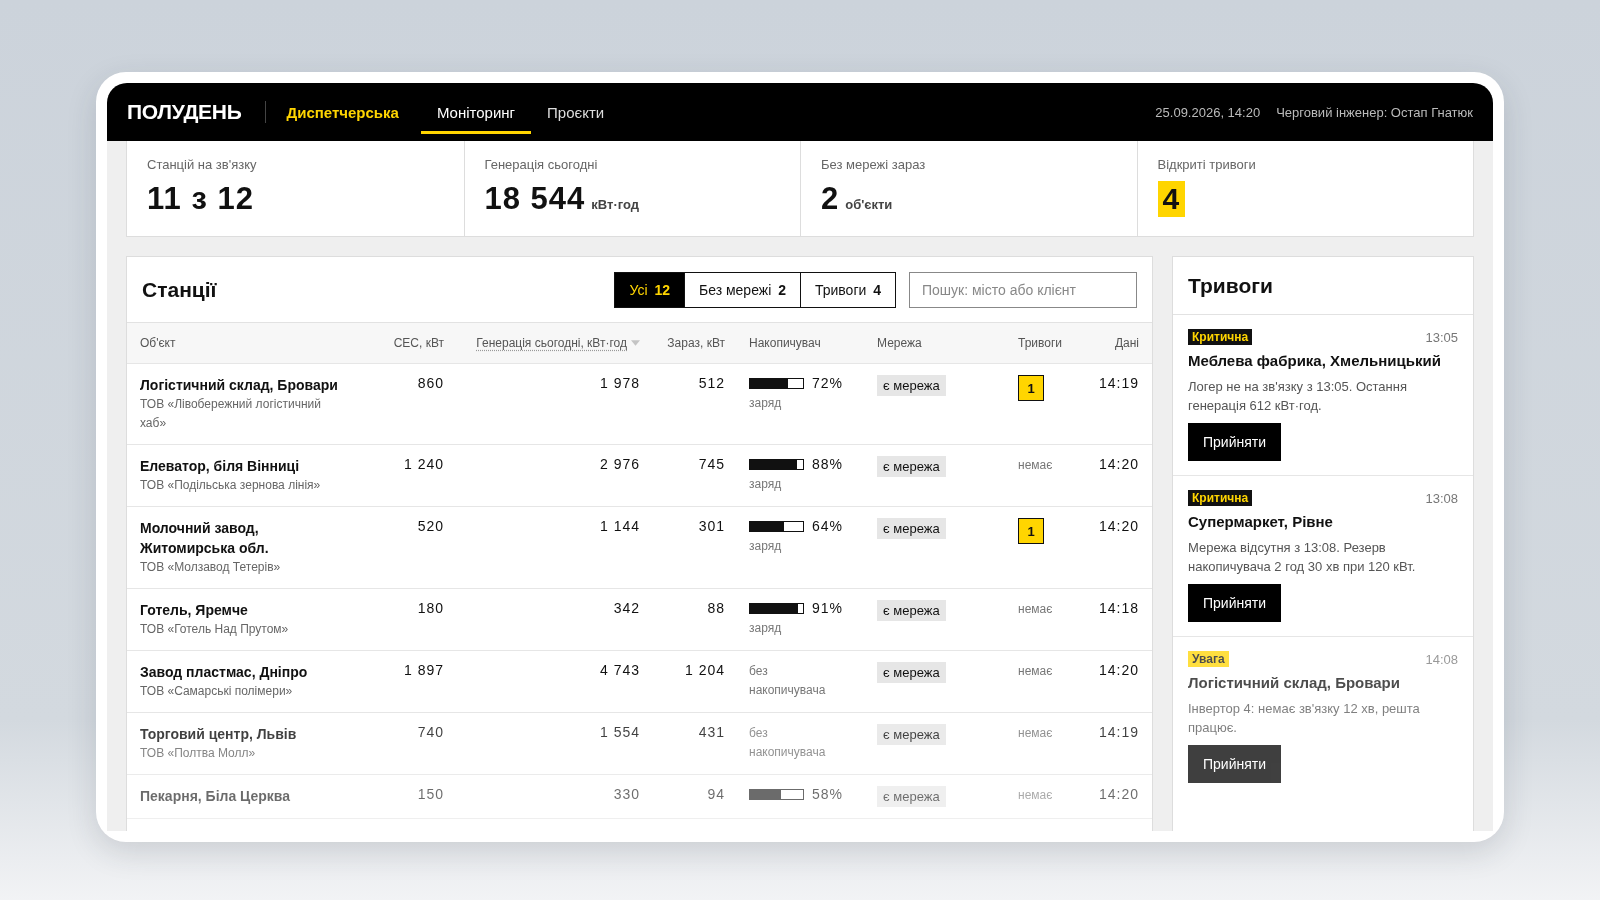 The image size is (1600, 900). I want to click on table-cell: 180, so click(430, 608).